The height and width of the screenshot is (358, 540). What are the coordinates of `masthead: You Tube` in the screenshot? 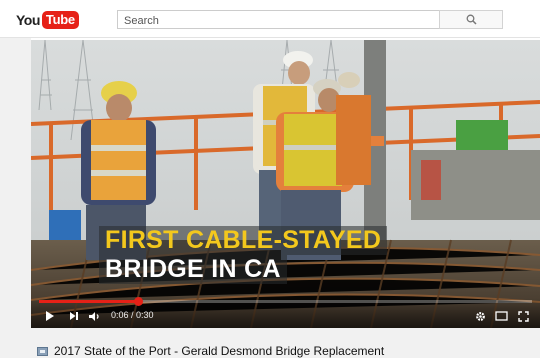 It's located at (270, 19).